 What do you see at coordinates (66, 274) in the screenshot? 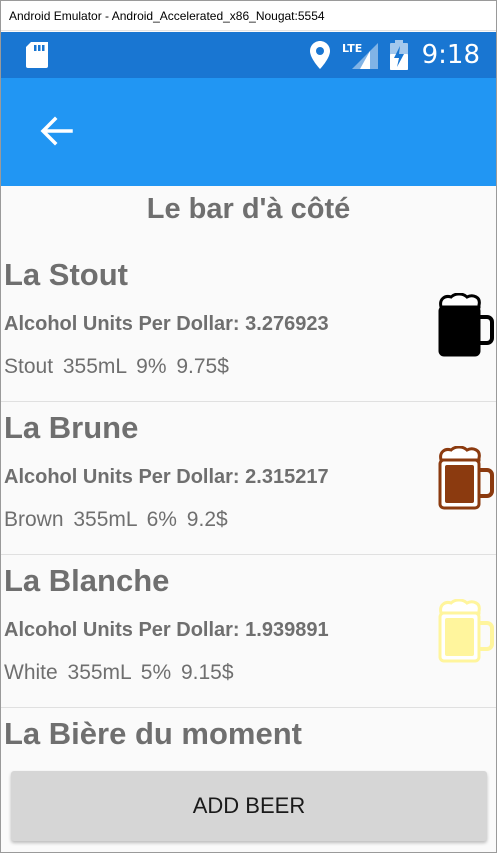
I see `beer-name: La Stout` at bounding box center [66, 274].